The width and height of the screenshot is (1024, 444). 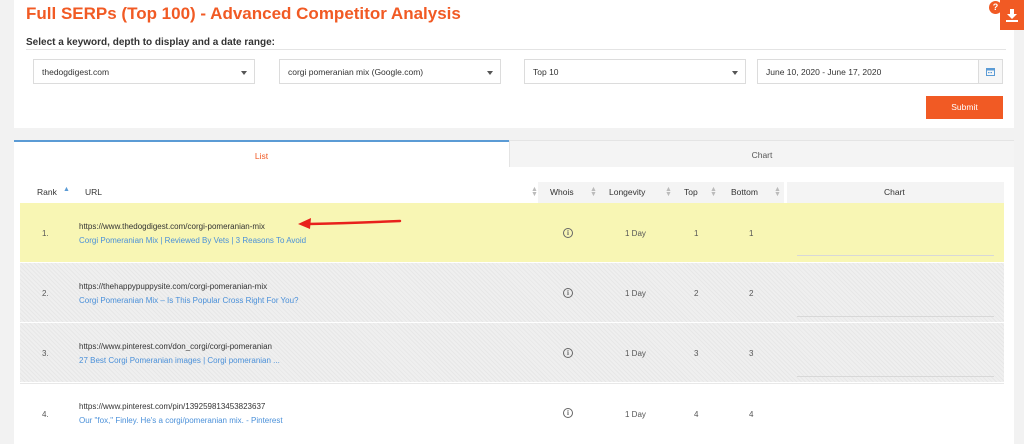 I want to click on rank-cell: 3., so click(x=45, y=353).